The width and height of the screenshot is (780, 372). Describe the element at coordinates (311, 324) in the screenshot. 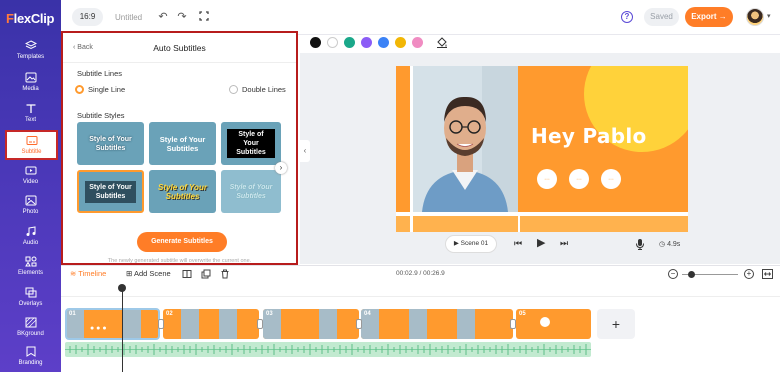

I see `timeline-clip: 03` at that location.